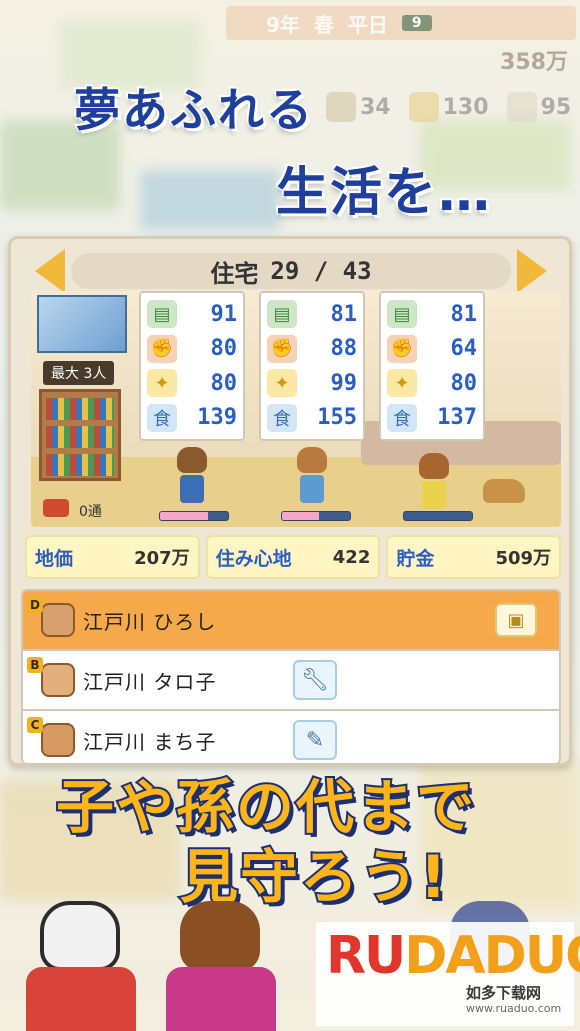 The image size is (580, 1031). What do you see at coordinates (291, 737) in the screenshot?
I see `family-row-3: C 江戸川 まち子 ✎` at bounding box center [291, 737].